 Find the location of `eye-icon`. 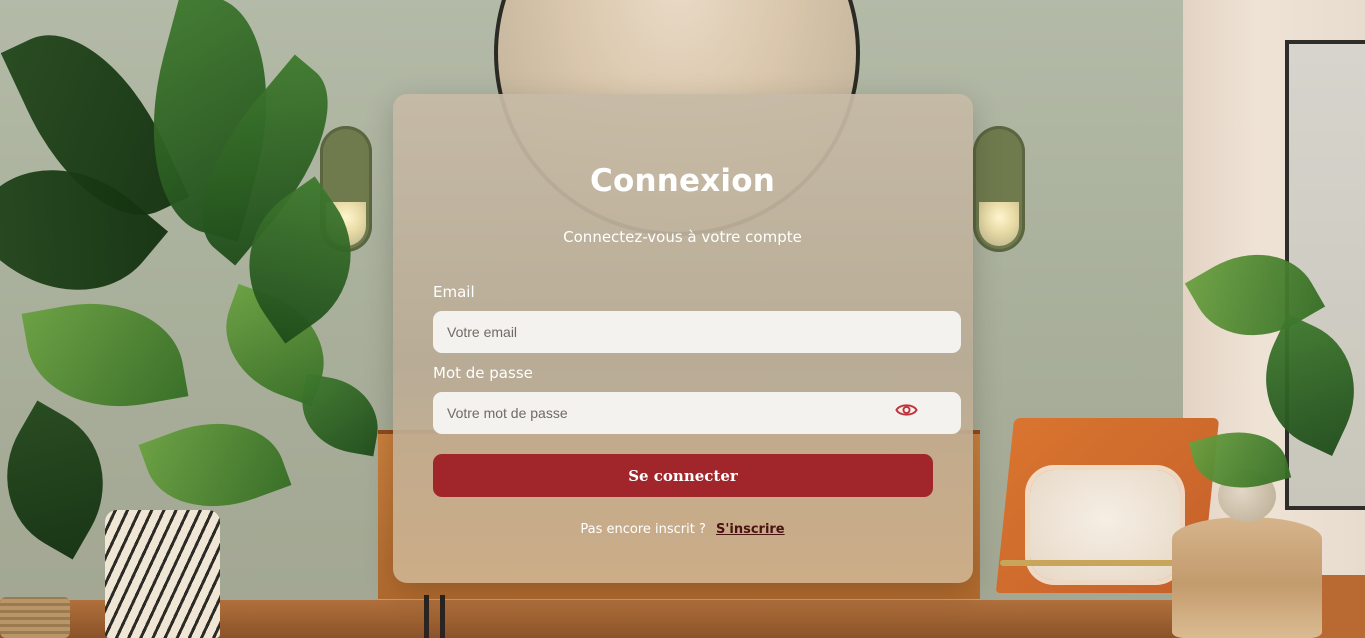

eye-icon is located at coordinates (906, 410).